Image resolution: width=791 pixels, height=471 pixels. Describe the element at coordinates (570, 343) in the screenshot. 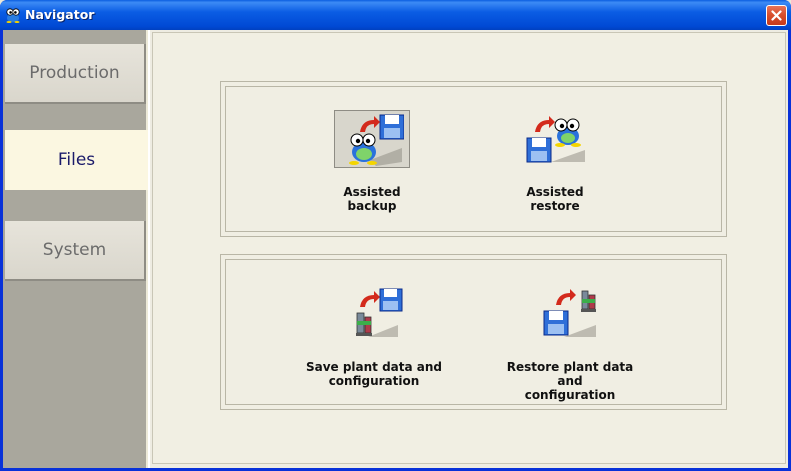

I see `restore-plant-data-button: Restore plant data and configuration` at that location.